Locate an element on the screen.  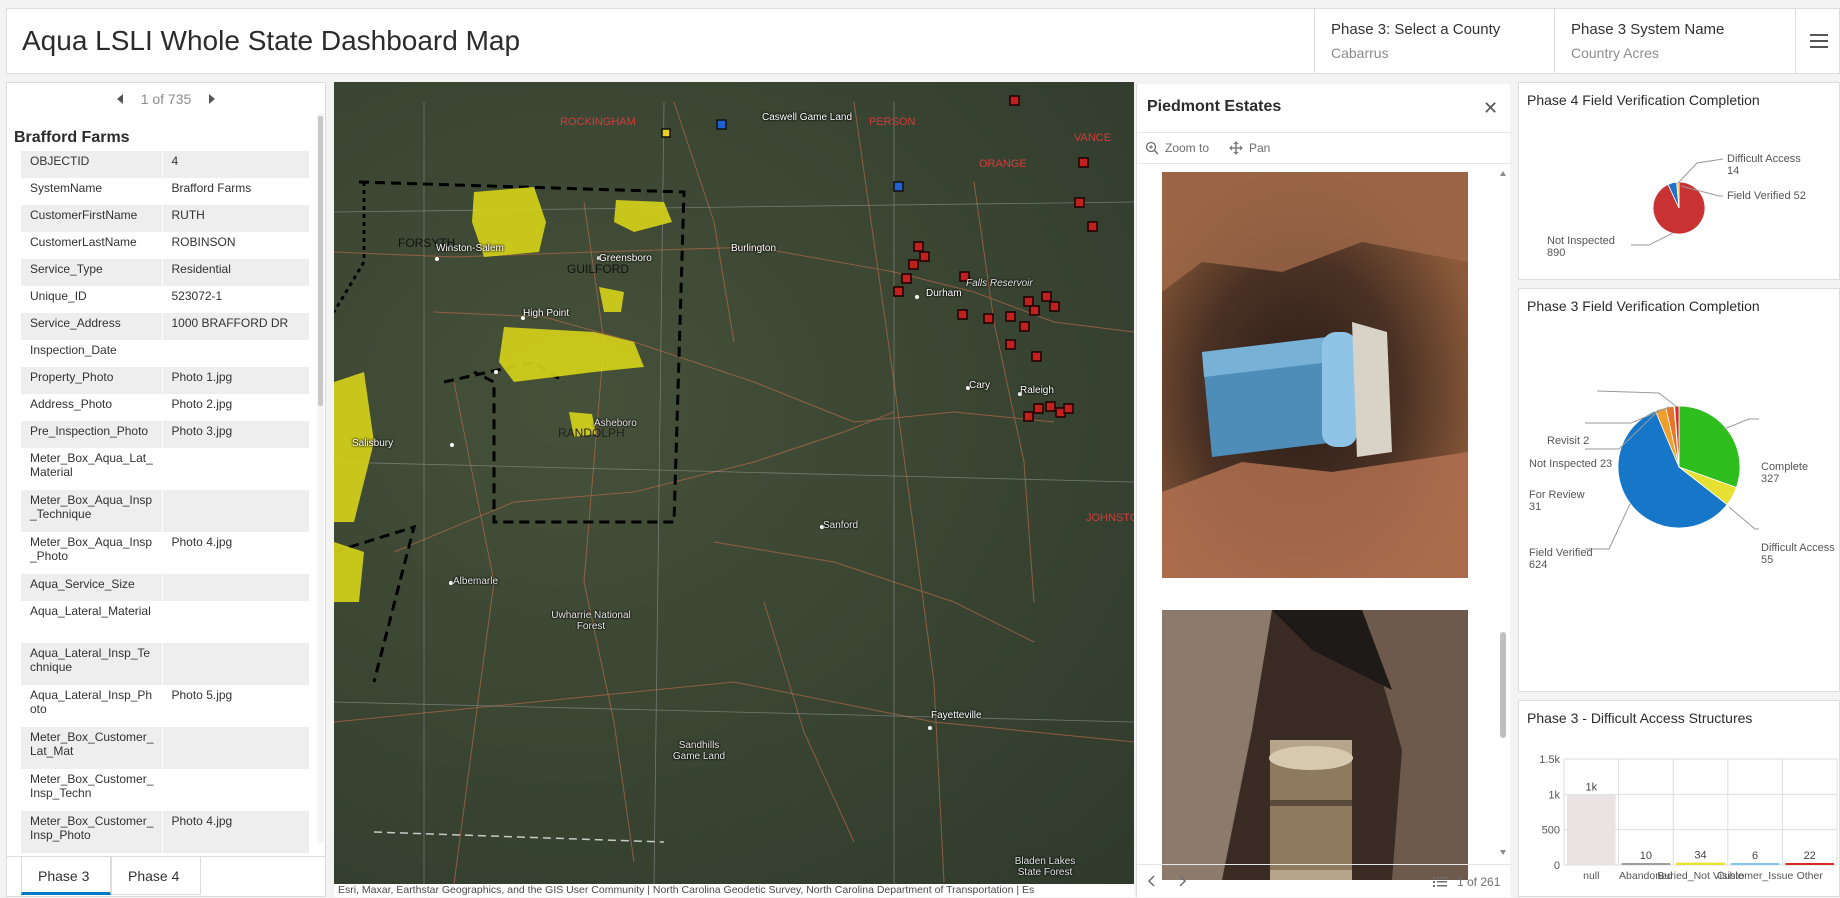
attribute-key: Address_Photo is located at coordinates (92, 407).